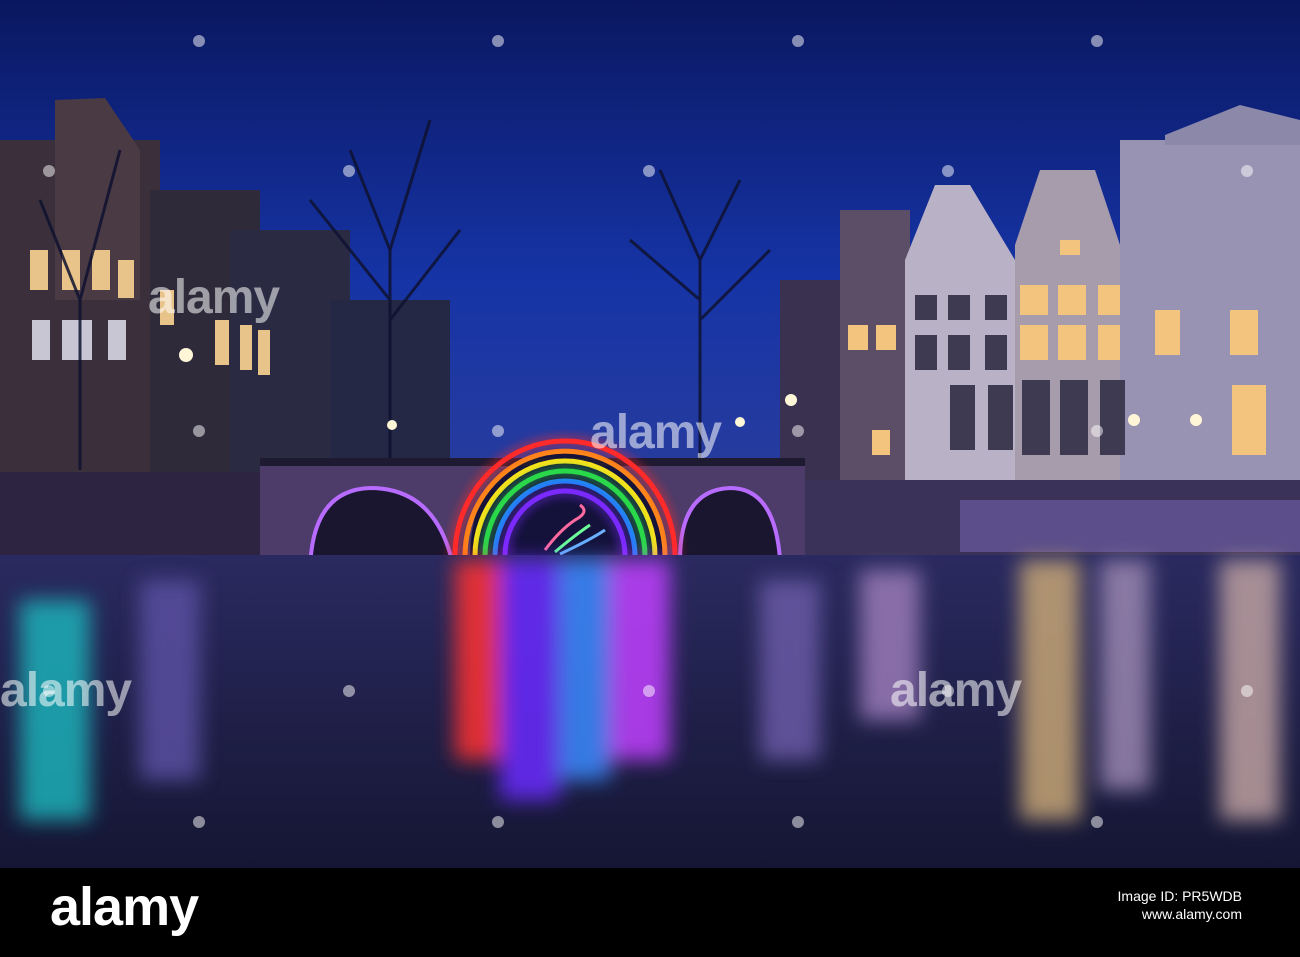 The image size is (1300, 957). Describe the element at coordinates (1180, 905) in the screenshot. I see `footer-info: Image ID: PR5WDB www.alamy.com` at that location.